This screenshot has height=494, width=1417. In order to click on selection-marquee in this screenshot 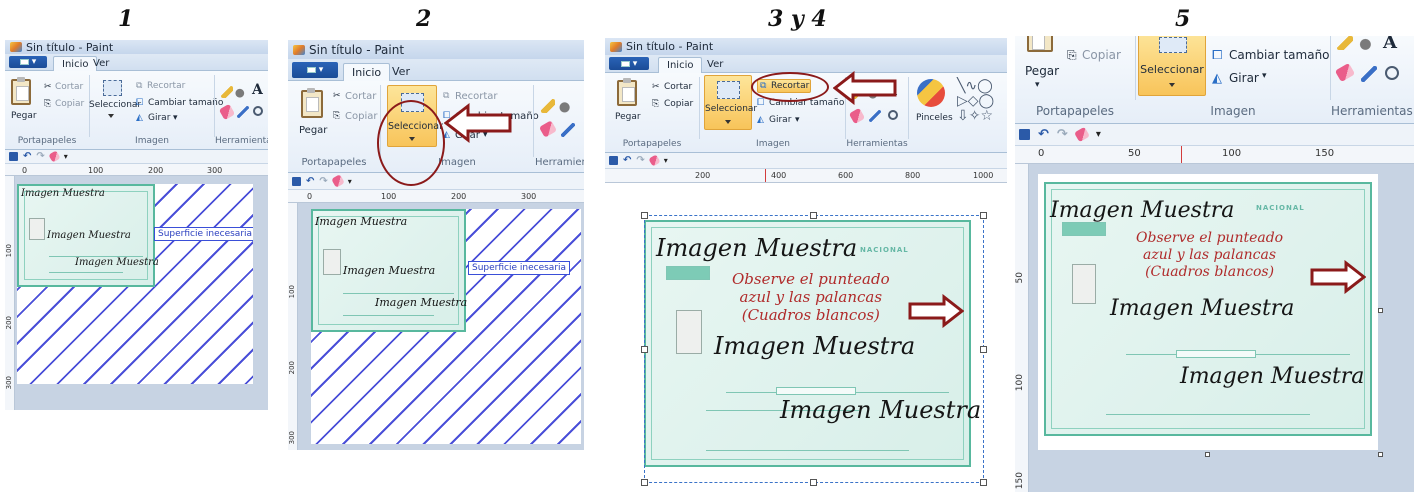, I will do `click(814, 349)`.